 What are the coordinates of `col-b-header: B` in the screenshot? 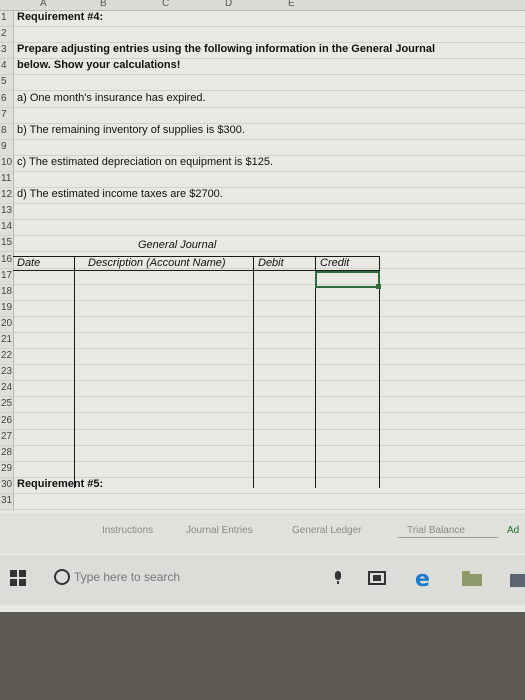 It's located at (103, 4).